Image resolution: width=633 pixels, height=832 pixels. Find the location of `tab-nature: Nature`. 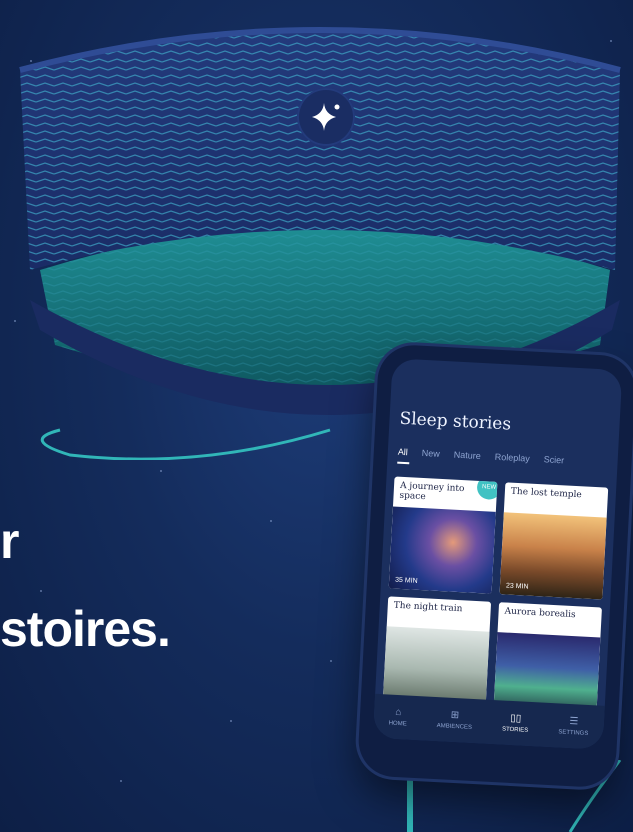

tab-nature: Nature is located at coordinates (468, 455).